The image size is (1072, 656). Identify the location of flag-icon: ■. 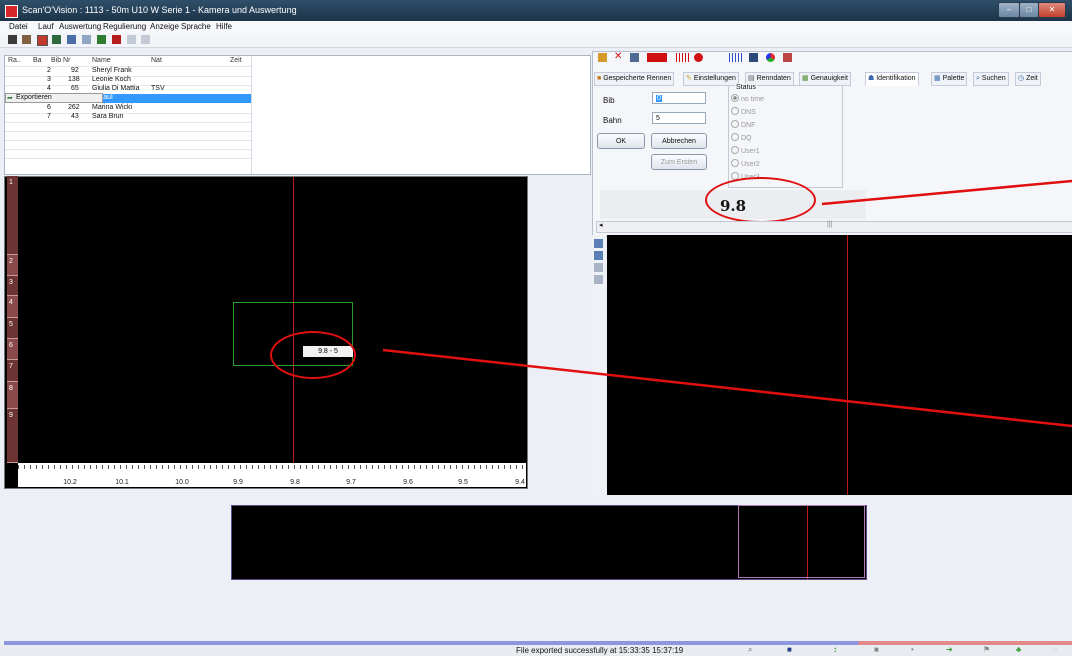
(789, 649).